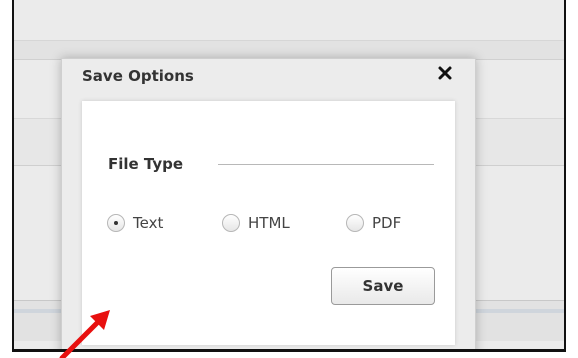  I want to click on file-type-legend: File Type, so click(146, 164).